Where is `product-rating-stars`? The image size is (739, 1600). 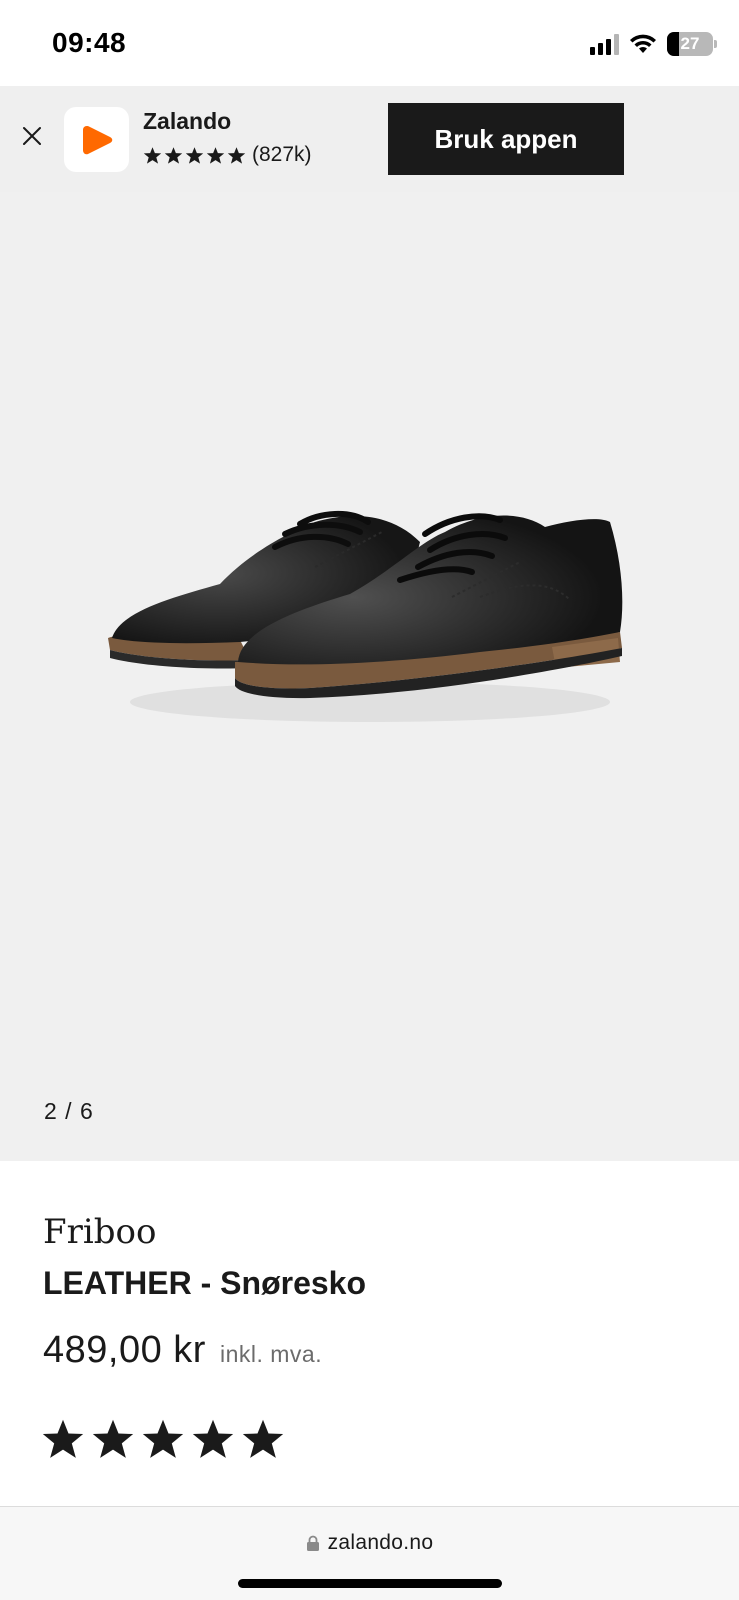
product-rating-stars is located at coordinates (163, 1439).